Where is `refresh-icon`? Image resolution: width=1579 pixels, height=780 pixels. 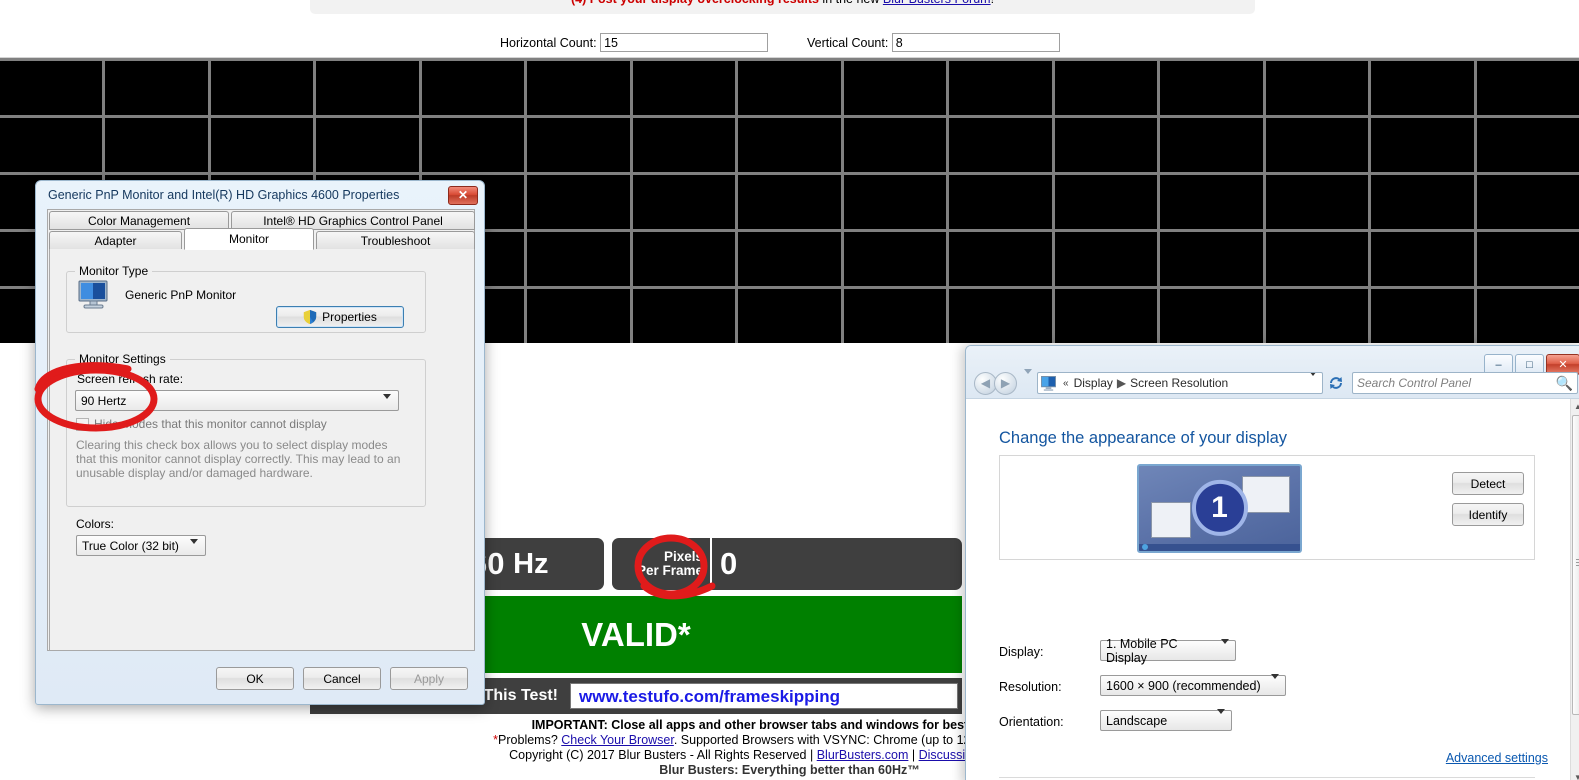 refresh-icon is located at coordinates (1336, 383).